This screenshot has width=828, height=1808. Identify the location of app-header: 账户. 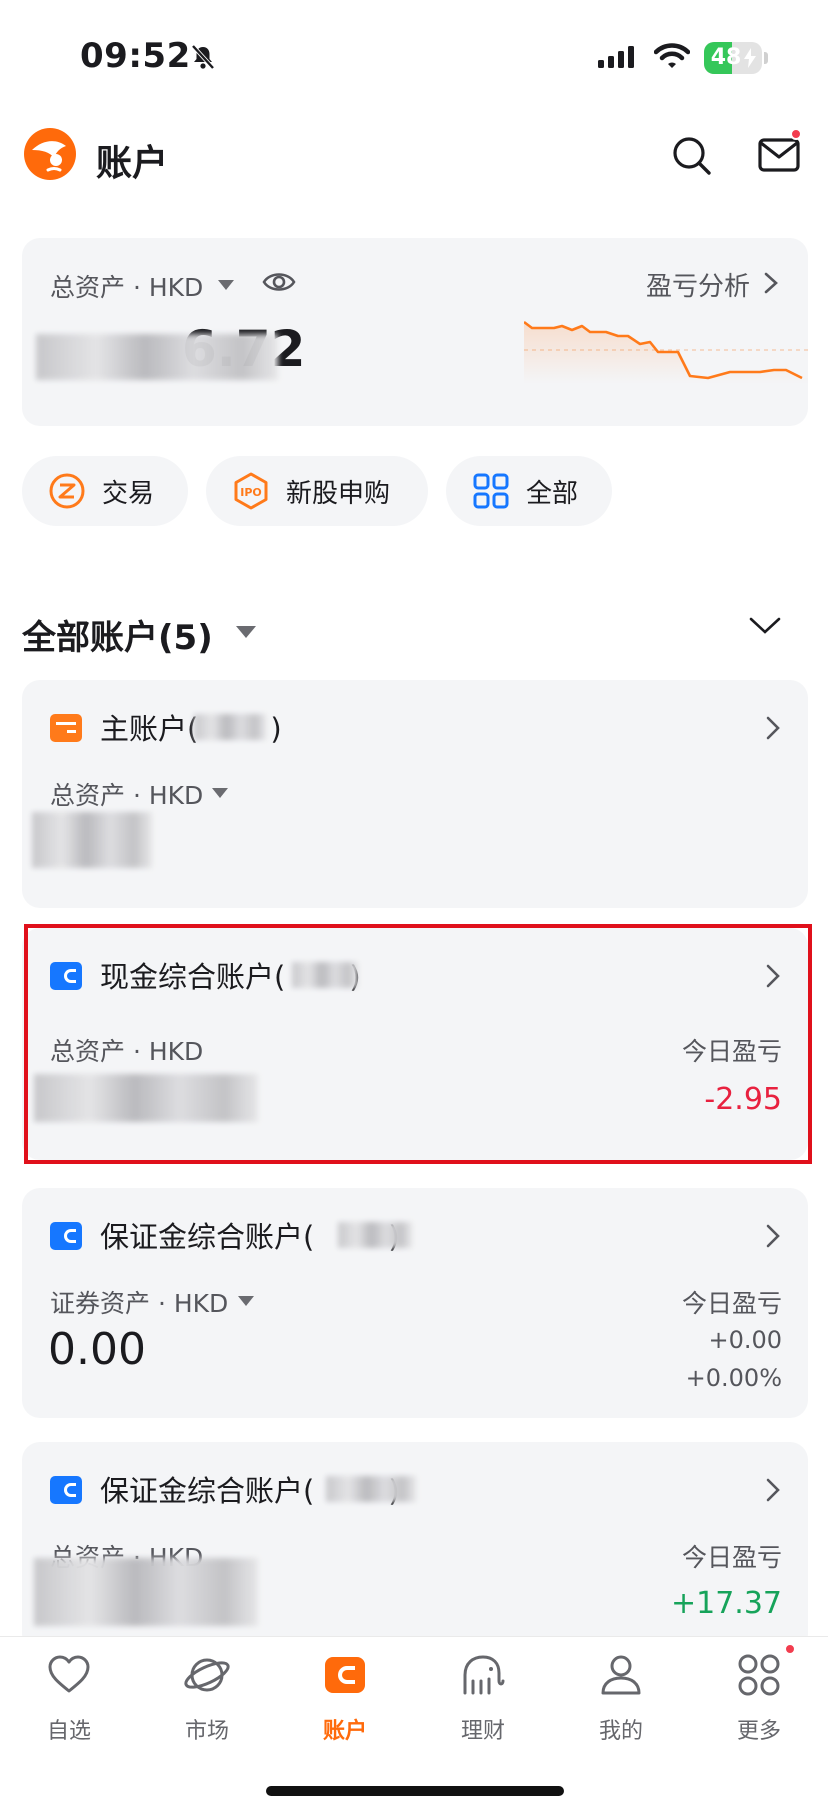
(414, 158).